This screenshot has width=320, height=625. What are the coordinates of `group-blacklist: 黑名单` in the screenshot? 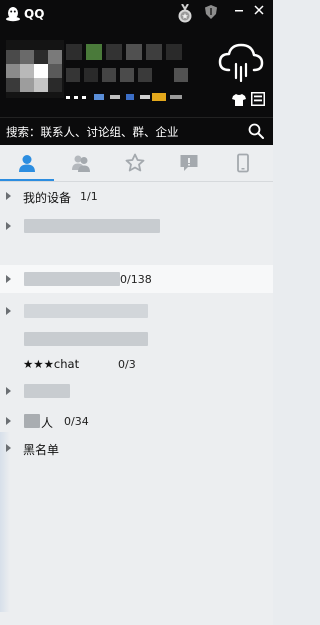 It's located at (136, 448).